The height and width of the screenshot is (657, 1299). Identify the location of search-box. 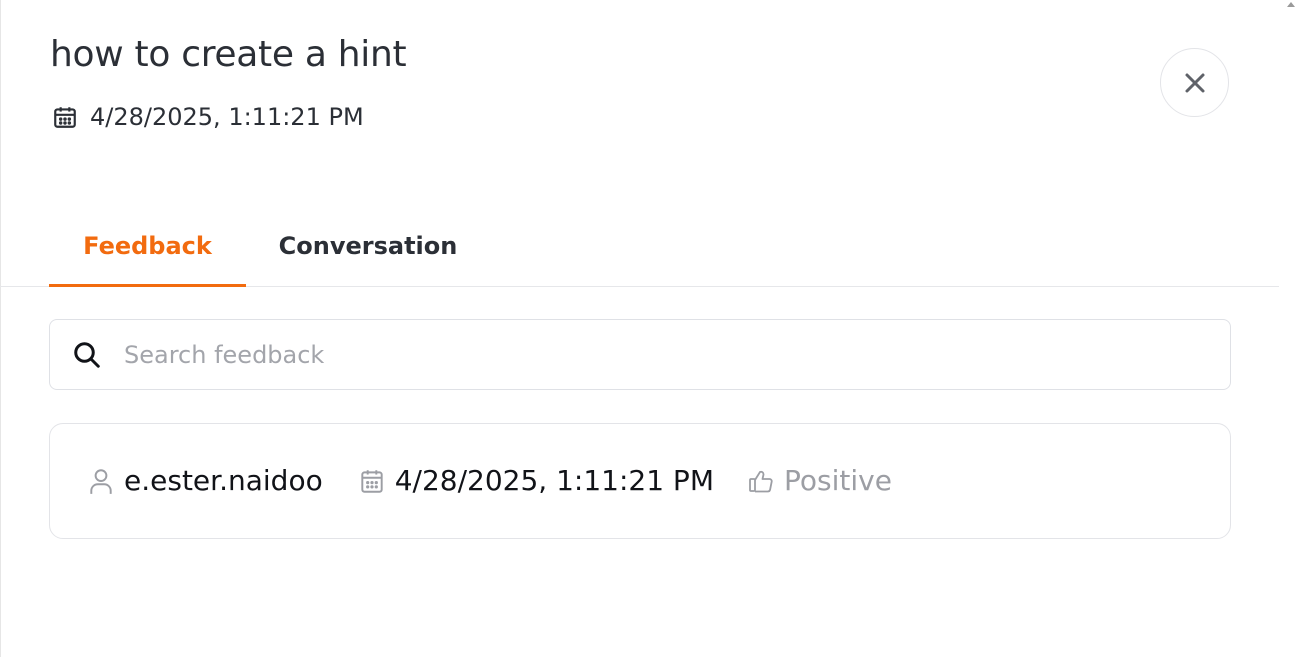
(640, 354).